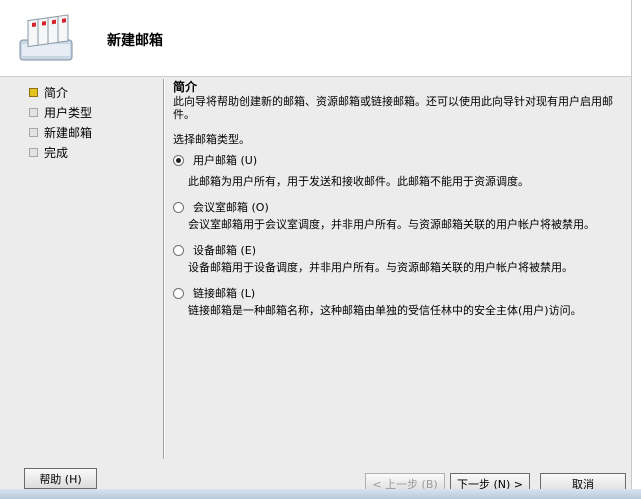 Image resolution: width=641 pixels, height=499 pixels. What do you see at coordinates (68, 132) in the screenshot?
I see `step-label: 新建邮箱` at bounding box center [68, 132].